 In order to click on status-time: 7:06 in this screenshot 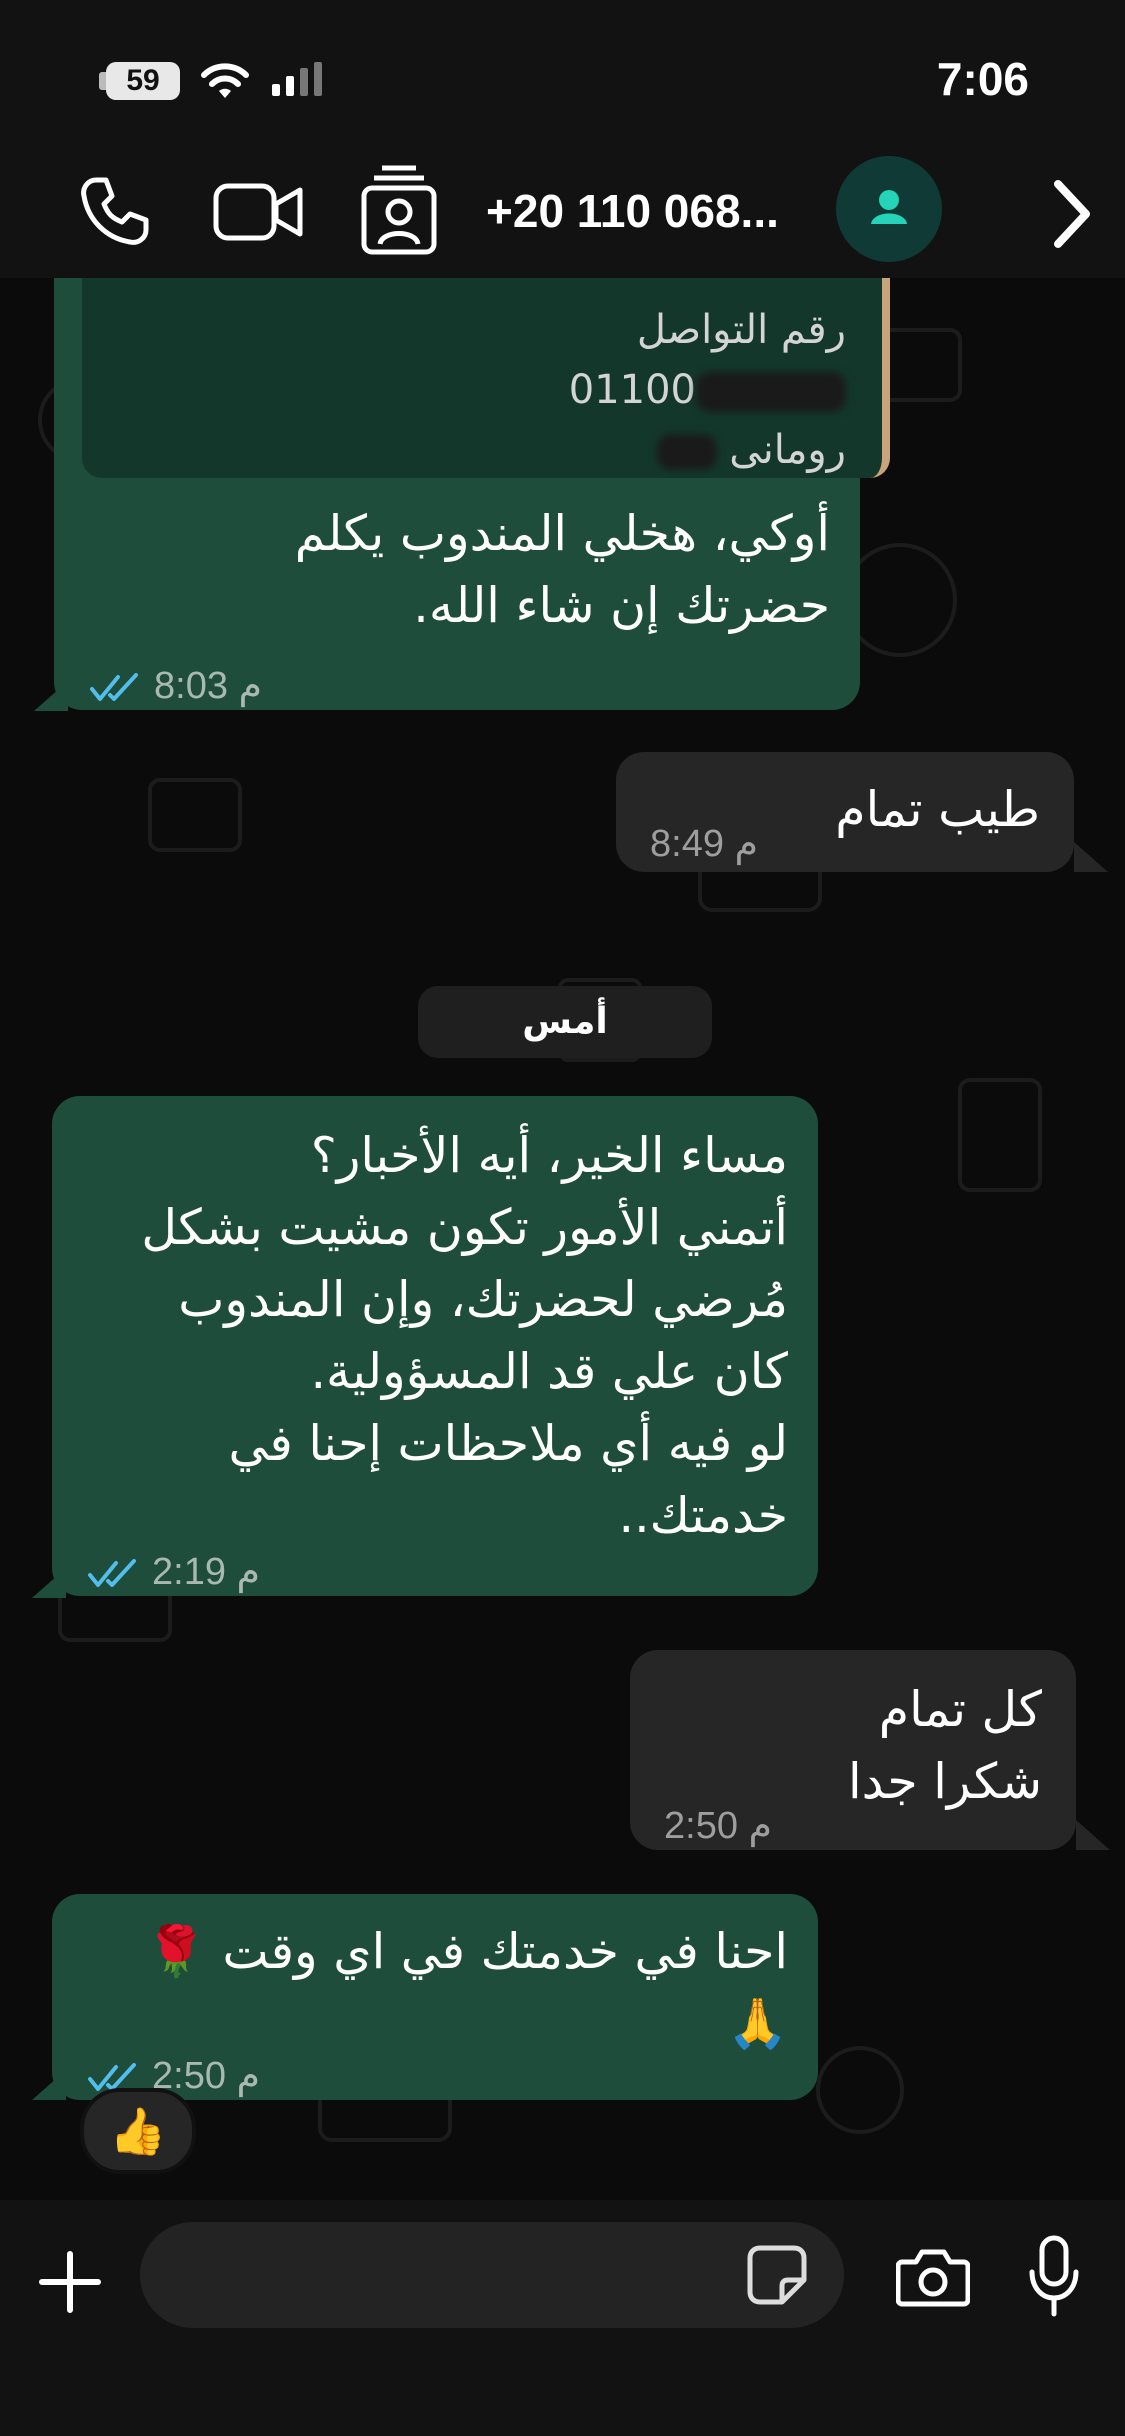, I will do `click(982, 79)`.